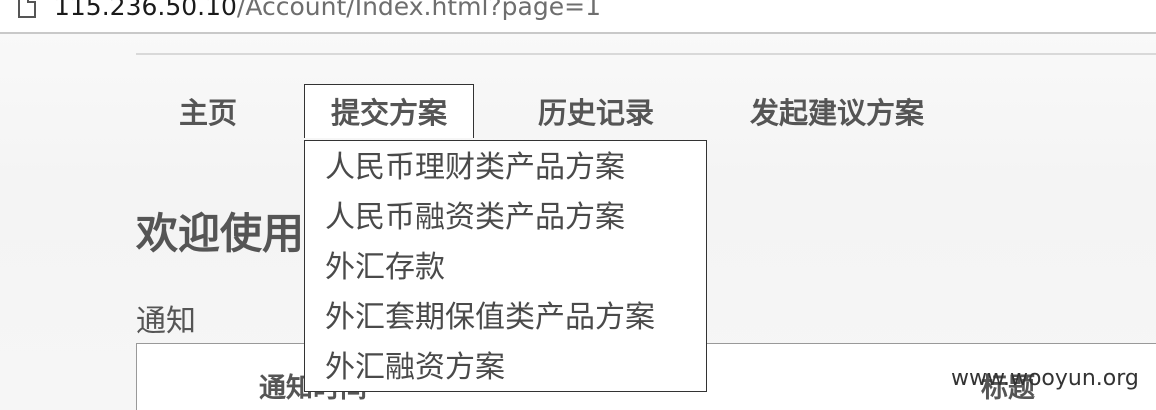 The width and height of the screenshot is (1156, 410). Describe the element at coordinates (490, 318) in the screenshot. I see `menu-item-fx-hedging: 外汇套期保值类产品方案` at that location.